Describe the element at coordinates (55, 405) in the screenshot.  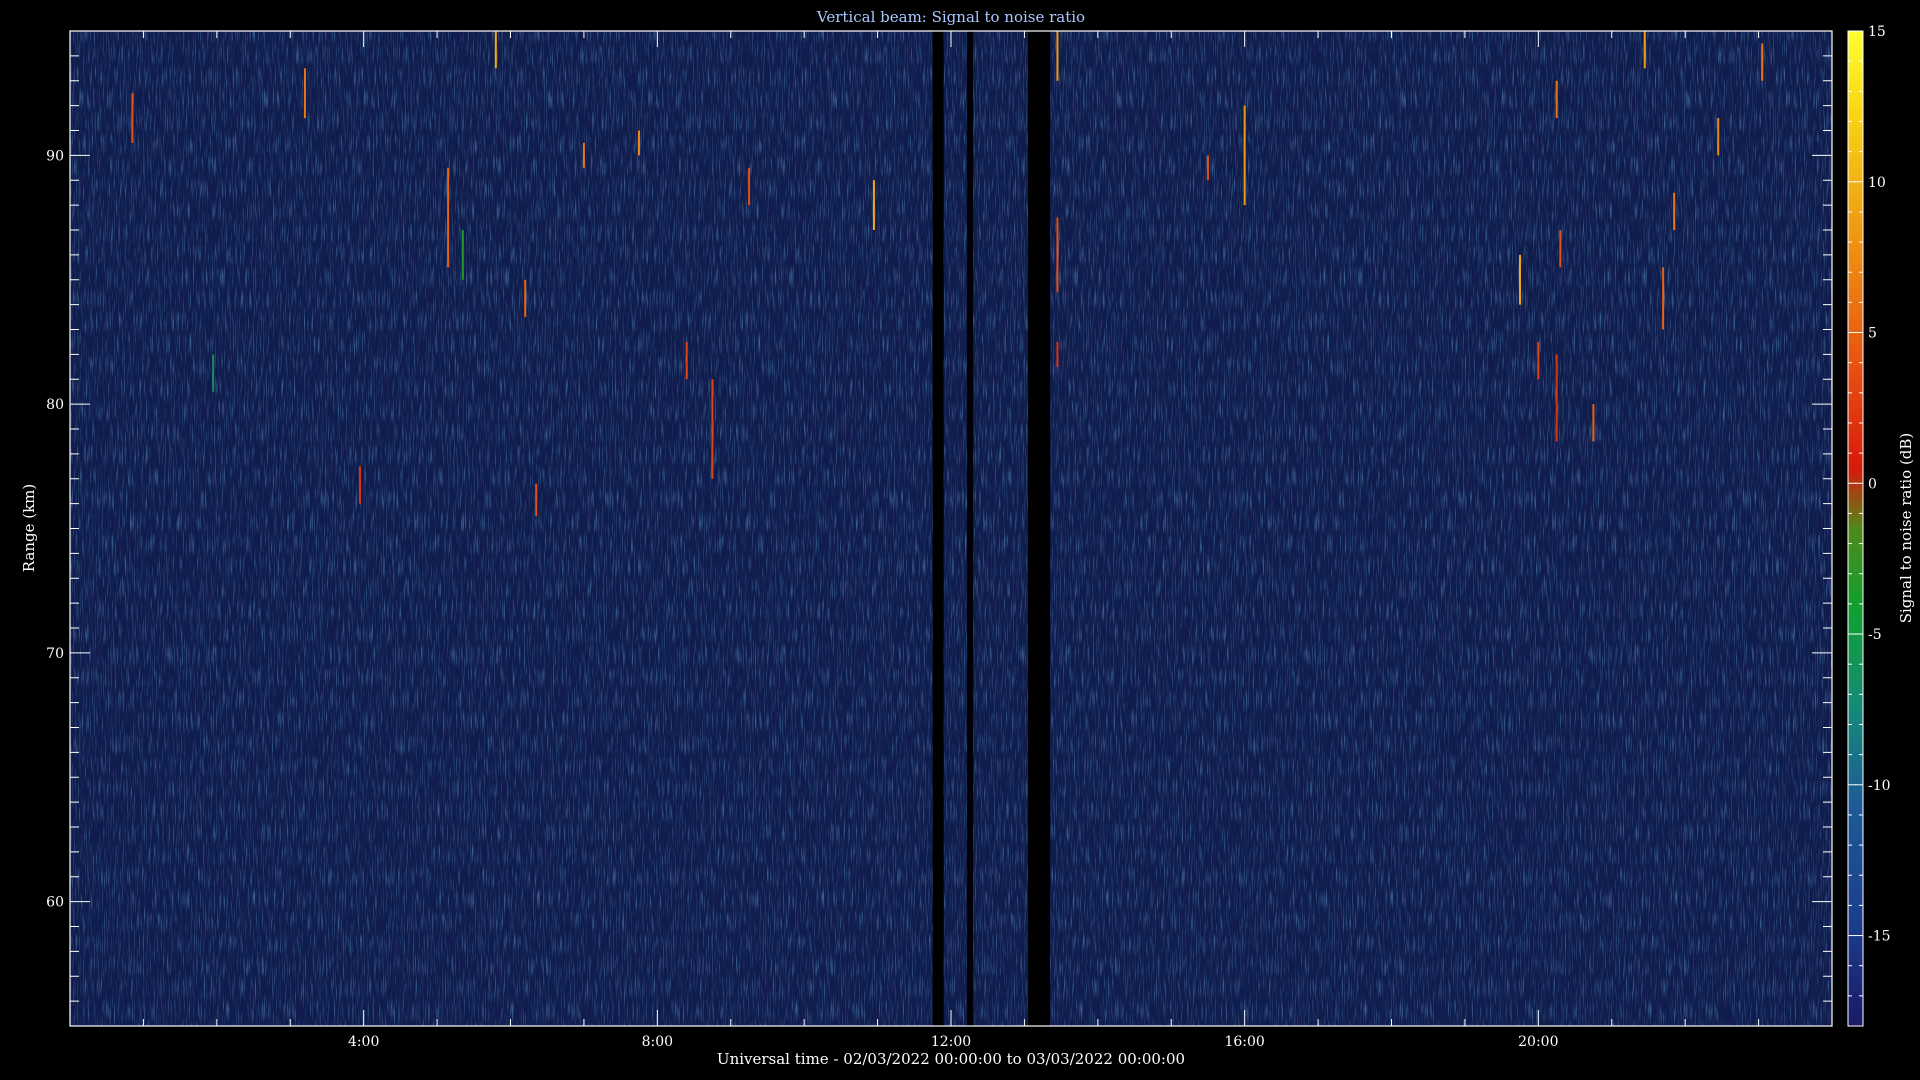
I see `y-tick-label: 80` at that location.